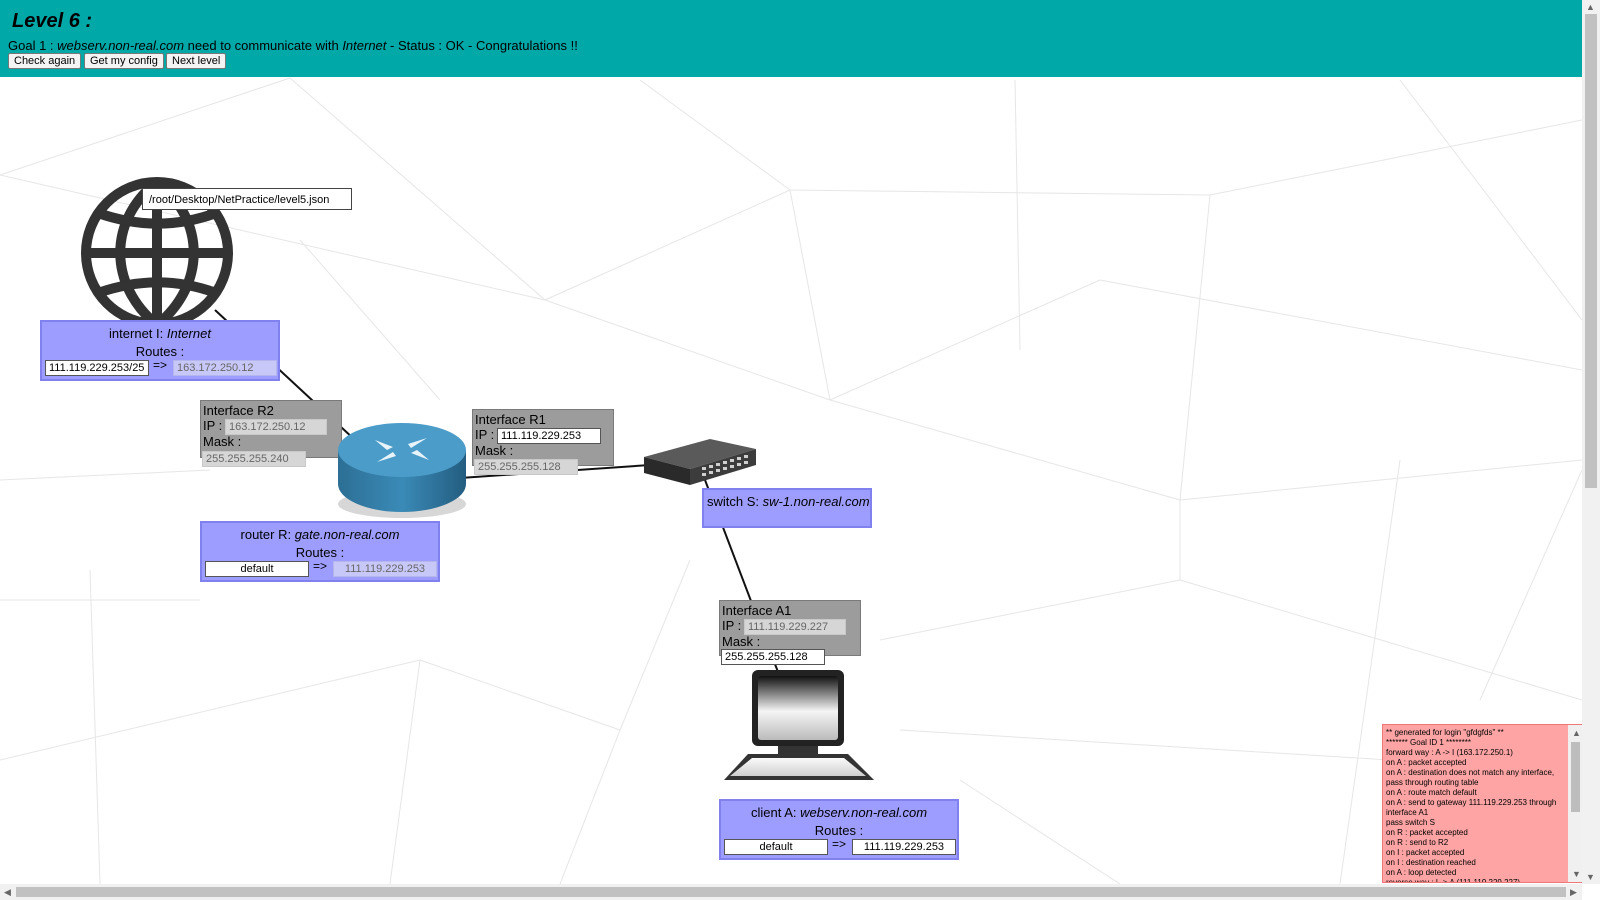 Image resolution: width=1600 pixels, height=900 pixels. Describe the element at coordinates (188, 333) in the screenshot. I see `internet-name: Internet` at that location.